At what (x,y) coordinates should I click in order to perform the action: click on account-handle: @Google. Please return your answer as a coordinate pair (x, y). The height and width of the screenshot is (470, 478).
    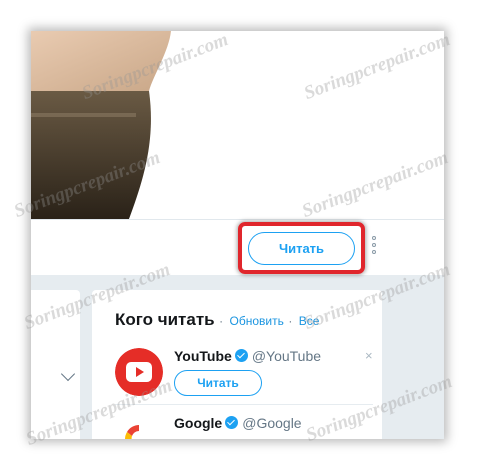
    Looking at the image, I should click on (272, 423).